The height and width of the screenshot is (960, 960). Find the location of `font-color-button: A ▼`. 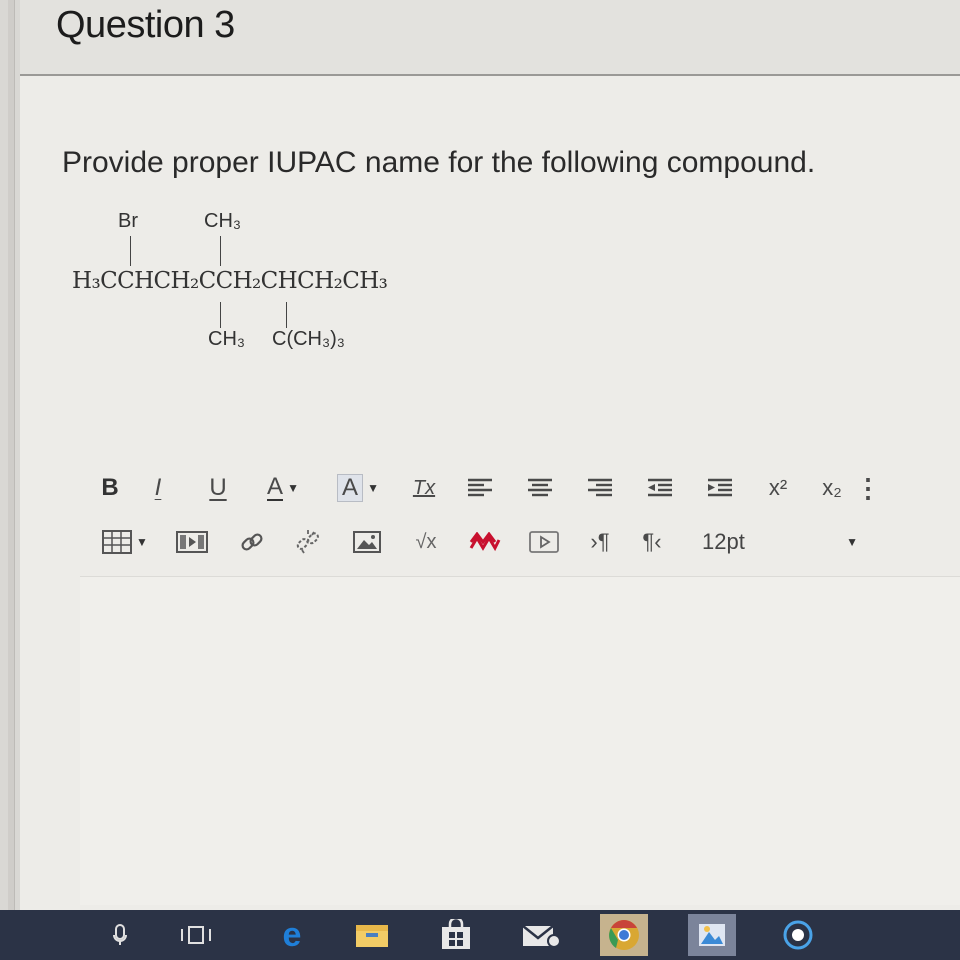

font-color-button: A ▼ is located at coordinates (283, 488).